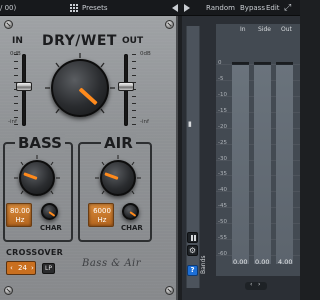 The width and height of the screenshot is (320, 300). Describe the element at coordinates (190, 124) in the screenshot. I see `plus-icon: ▮` at that location.